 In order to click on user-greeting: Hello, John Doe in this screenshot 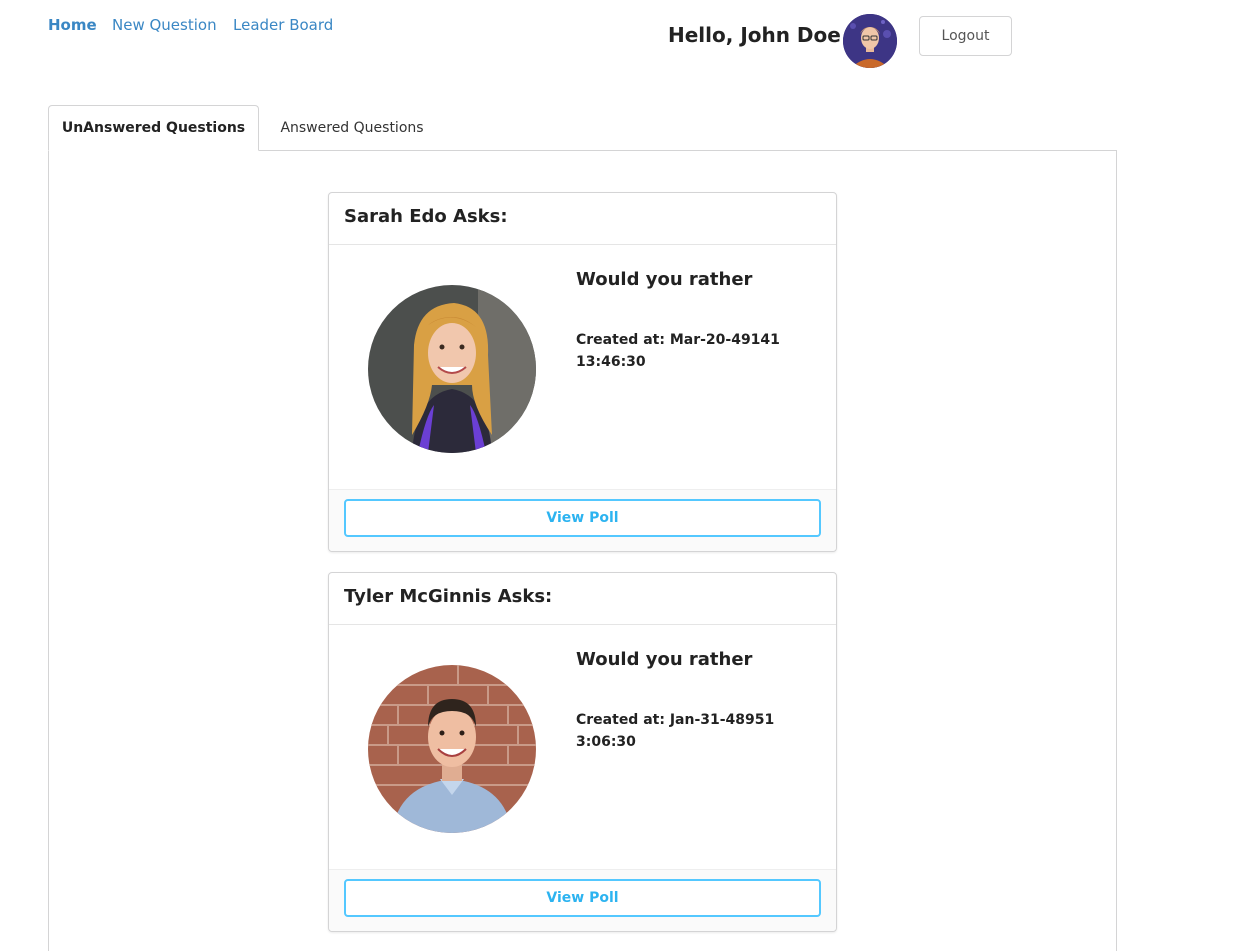, I will do `click(754, 35)`.